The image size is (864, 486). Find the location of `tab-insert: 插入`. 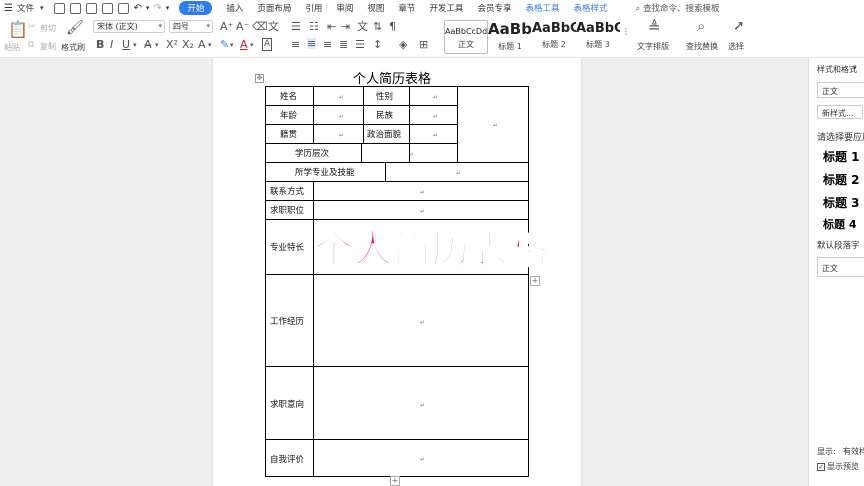

tab-insert: 插入 is located at coordinates (234, 8).